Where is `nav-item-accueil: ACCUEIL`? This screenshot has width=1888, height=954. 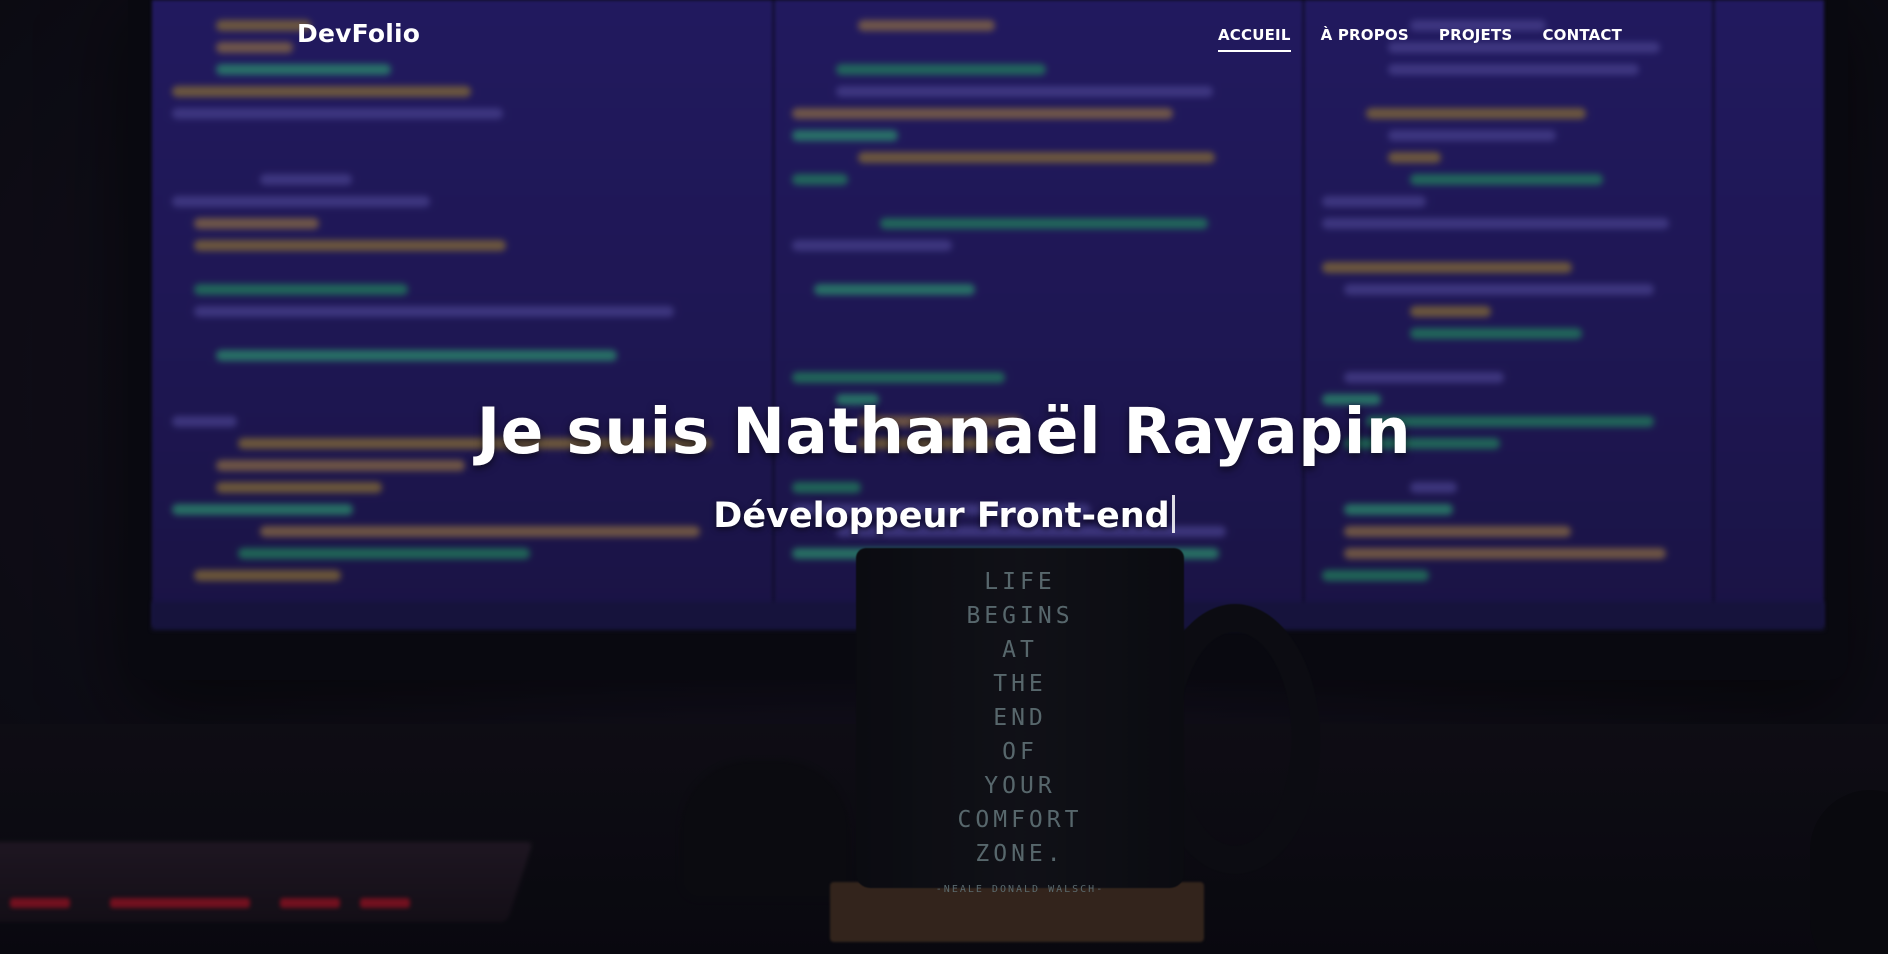 nav-item-accueil: ACCUEIL is located at coordinates (1254, 38).